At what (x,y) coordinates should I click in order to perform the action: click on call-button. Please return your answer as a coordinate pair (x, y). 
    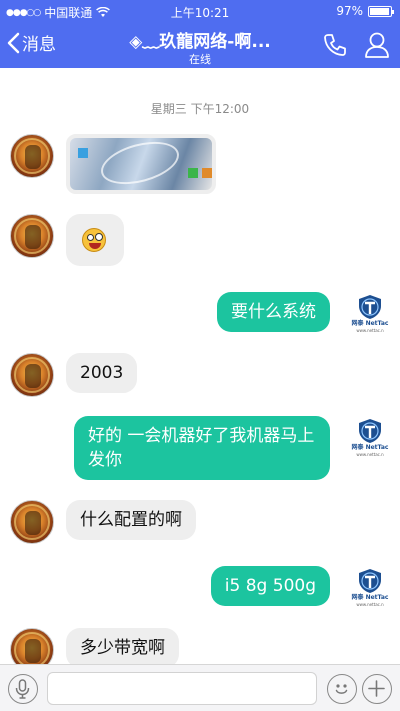
    Looking at the image, I should click on (335, 47).